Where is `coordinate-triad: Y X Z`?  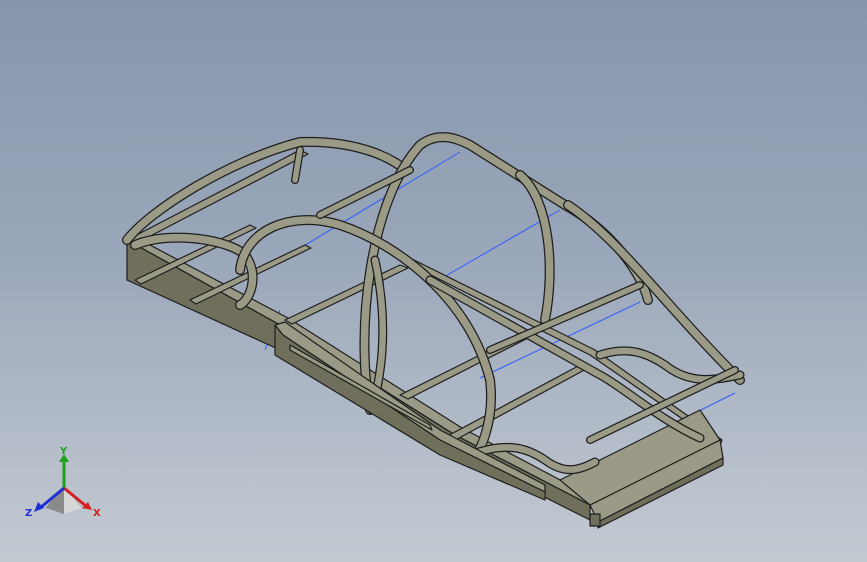 coordinate-triad: Y X Z is located at coordinates (64, 486).